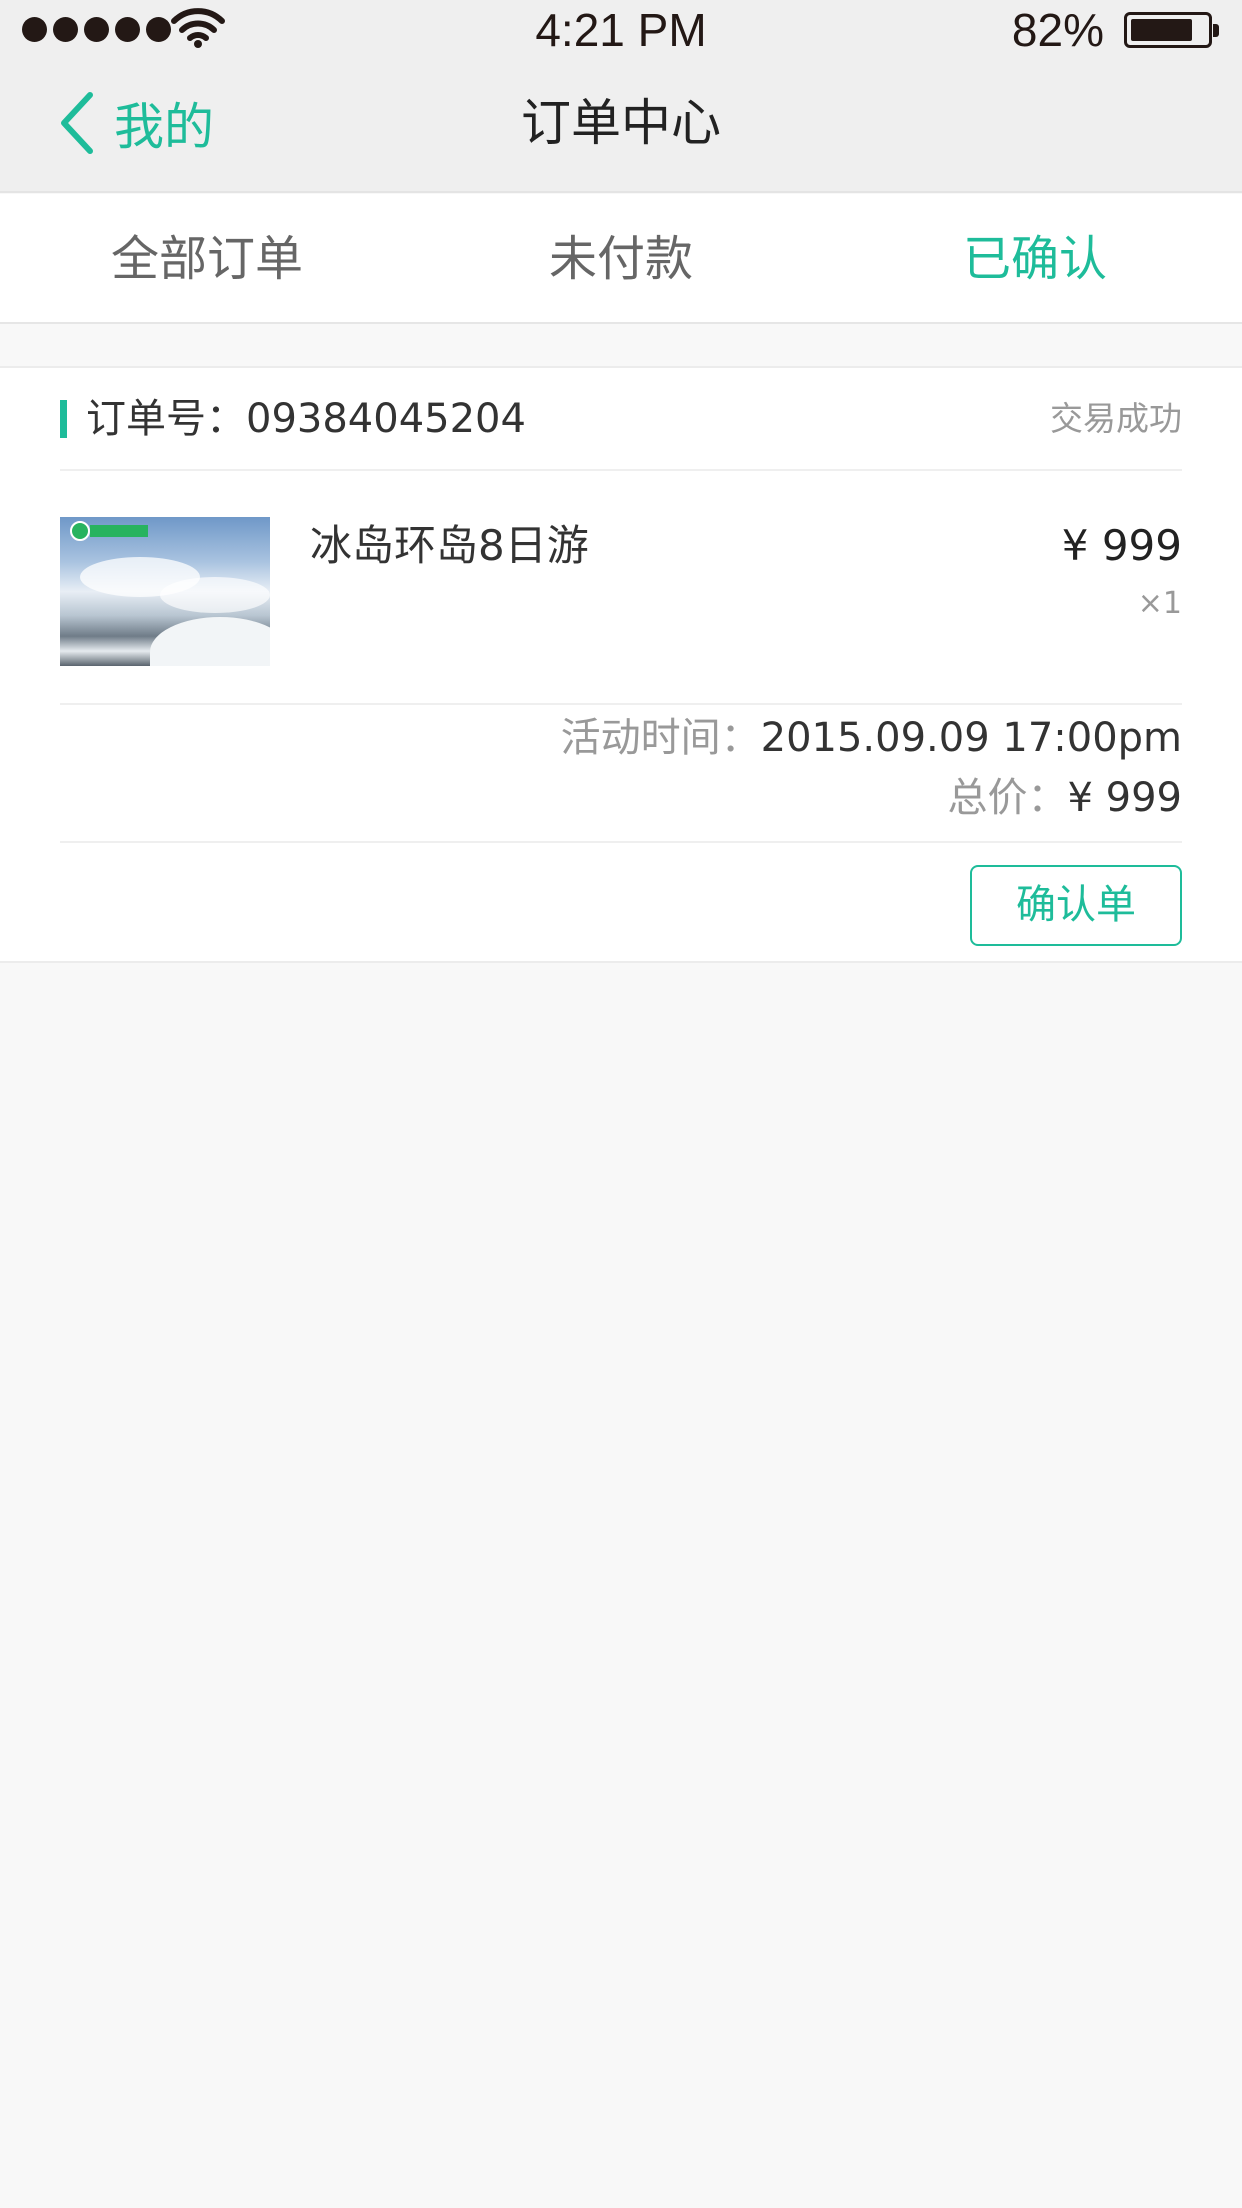  Describe the element at coordinates (1116, 418) in the screenshot. I see `order-status: 交易成功` at that location.